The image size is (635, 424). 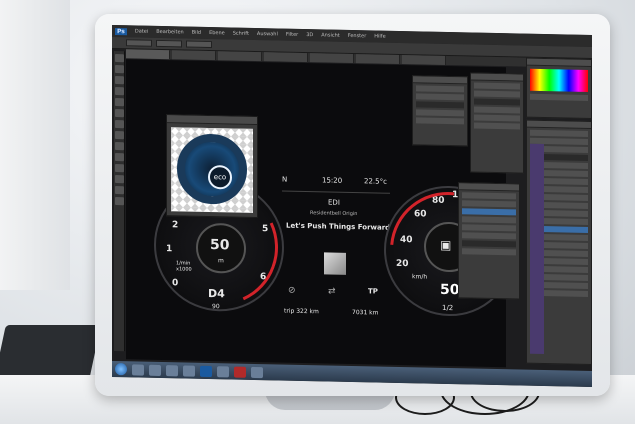 I want to click on center-value: 50, so click(x=220, y=245).